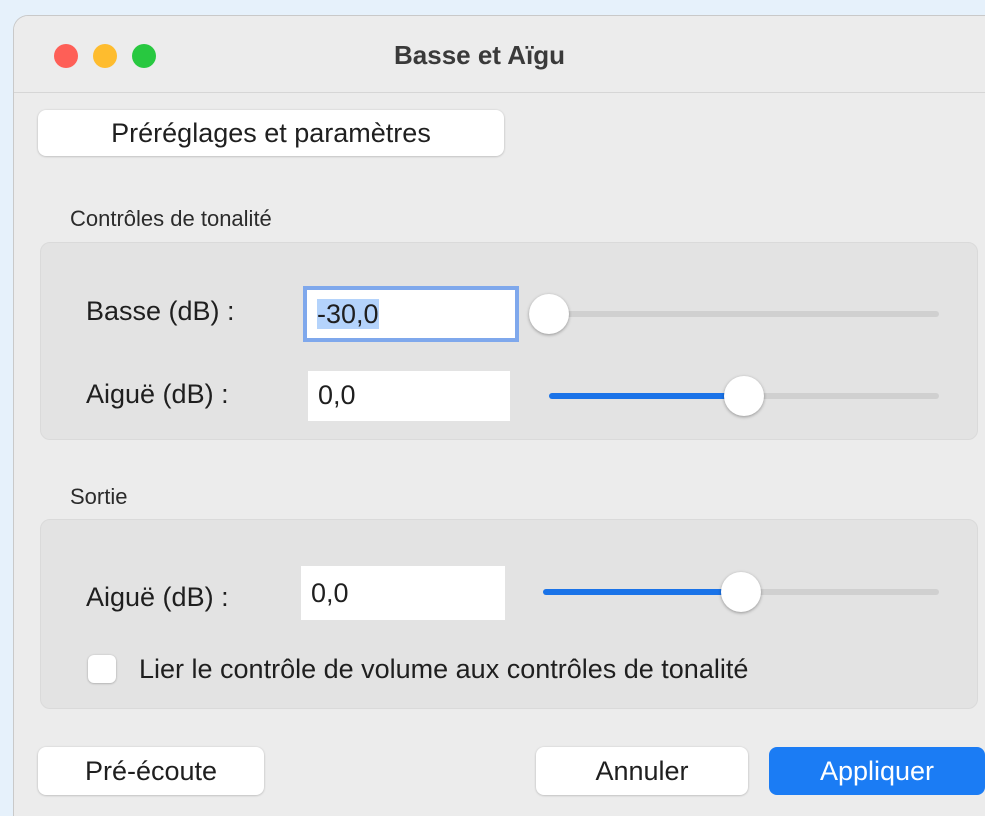 The width and height of the screenshot is (985, 816). I want to click on zoom-window-button, so click(144, 56).